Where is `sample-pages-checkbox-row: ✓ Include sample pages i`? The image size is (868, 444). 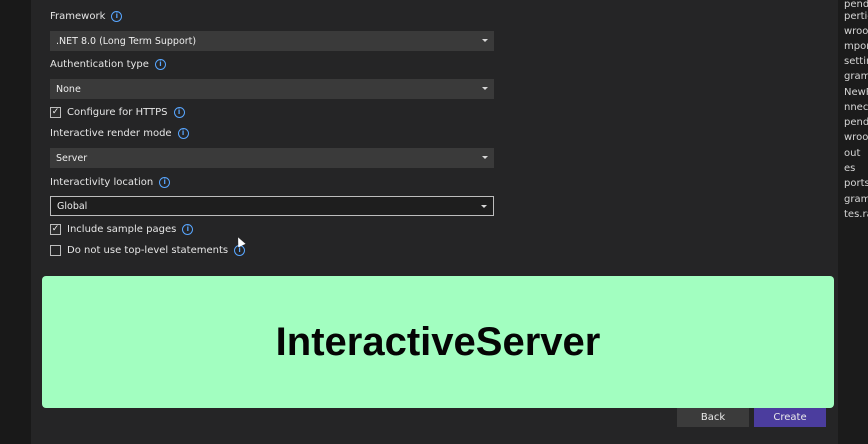 sample-pages-checkbox-row: ✓ Include sample pages i is located at coordinates (122, 229).